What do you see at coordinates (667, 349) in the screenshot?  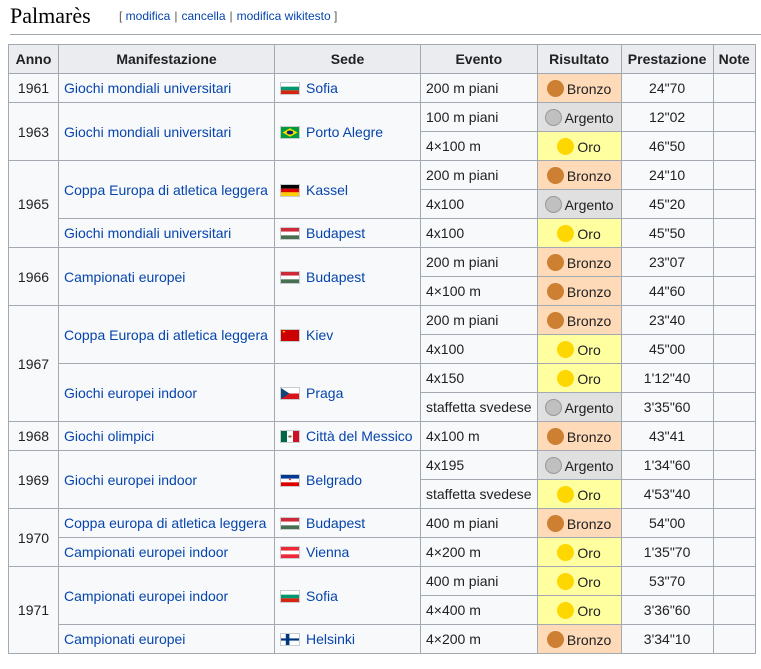 I see `cell-prestazione: 45"00` at bounding box center [667, 349].